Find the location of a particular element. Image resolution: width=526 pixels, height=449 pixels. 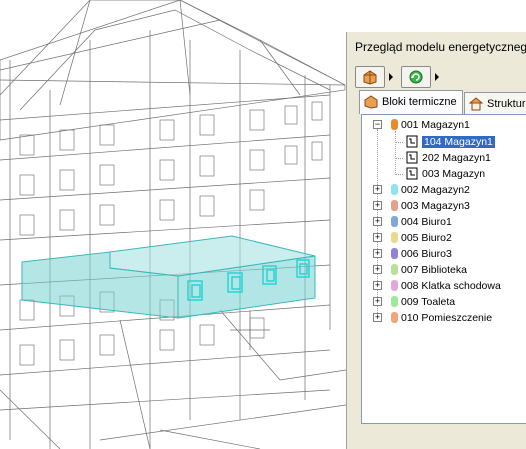

tree-item: + 004 Biuro1 is located at coordinates (442, 222).